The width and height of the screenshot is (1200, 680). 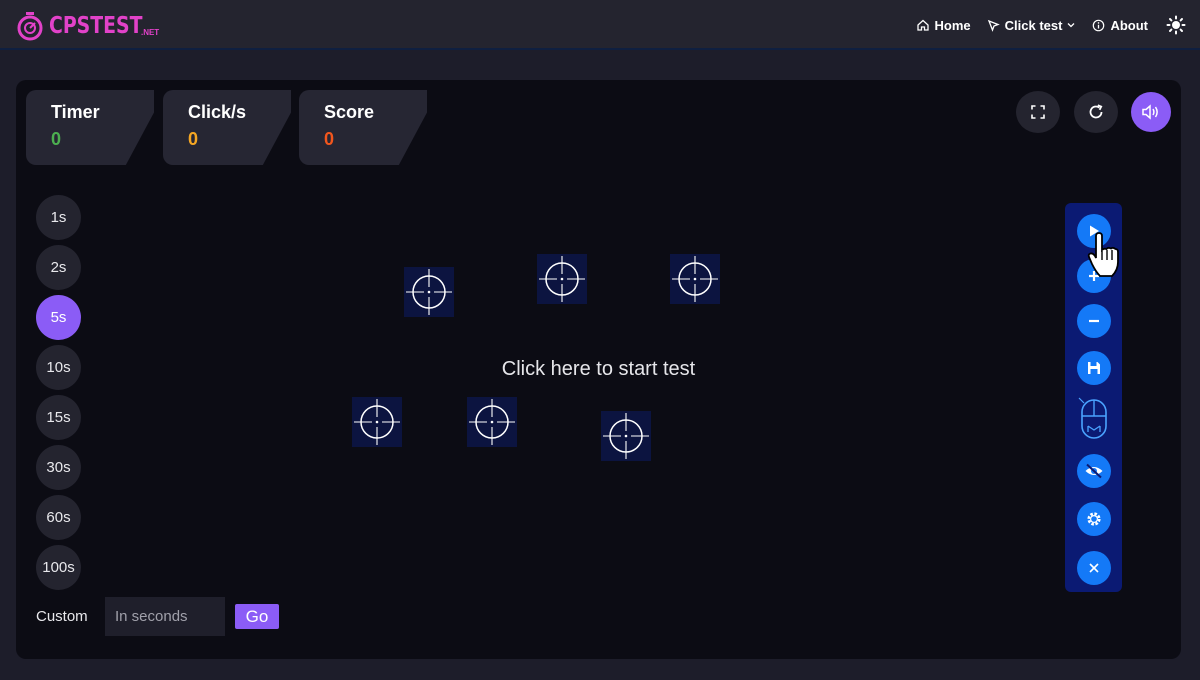 I want to click on settings-gear-icon, so click(x=1094, y=519).